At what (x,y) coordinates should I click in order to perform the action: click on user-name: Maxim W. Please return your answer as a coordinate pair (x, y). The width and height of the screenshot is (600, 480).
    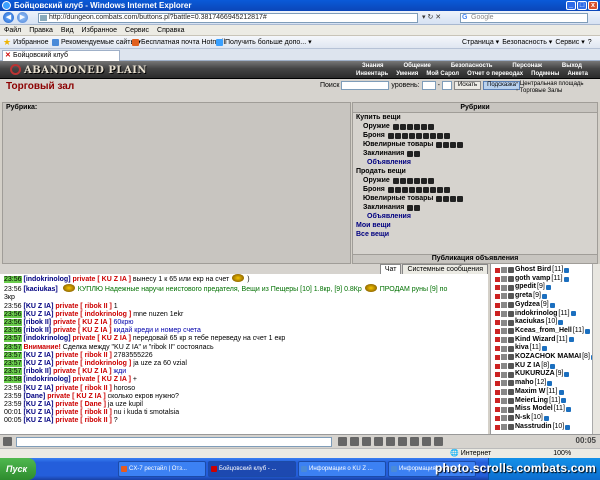
    Looking at the image, I should click on (530, 392).